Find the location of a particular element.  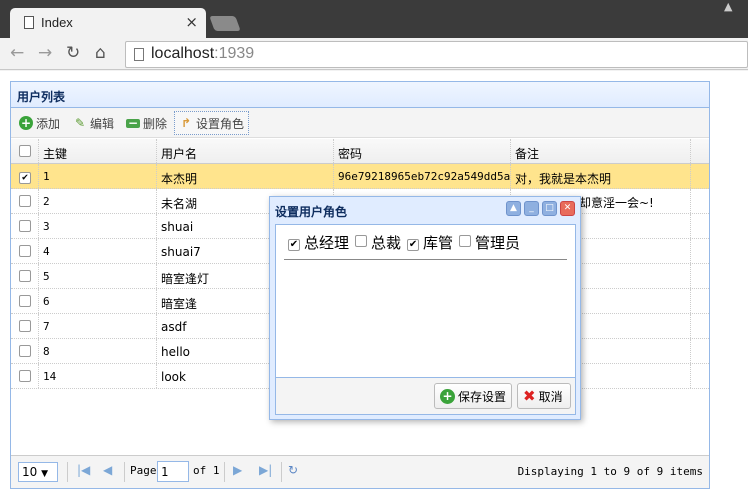

dialog-footer: + 保存设置 ✖ 取消 is located at coordinates (425, 396).